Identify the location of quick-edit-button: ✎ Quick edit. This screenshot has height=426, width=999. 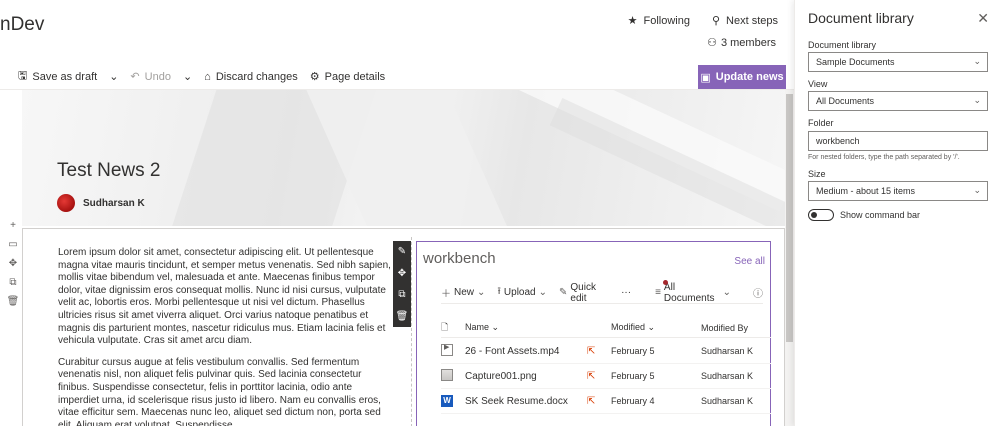
(584, 293).